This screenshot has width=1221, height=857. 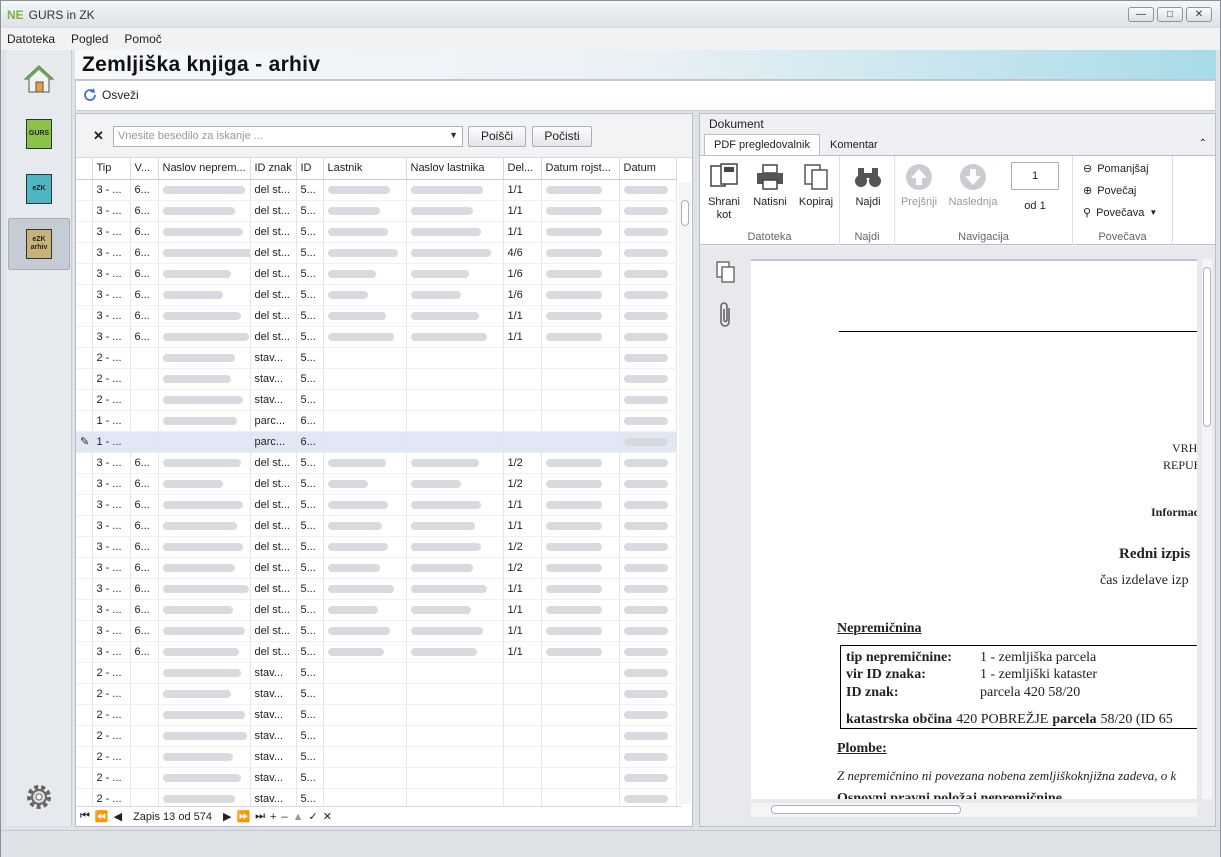 What do you see at coordinates (726, 272) in the screenshot?
I see `pages-icon` at bounding box center [726, 272].